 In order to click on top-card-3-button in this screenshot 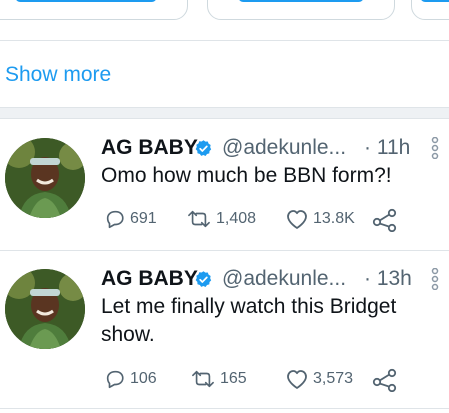, I will do `click(434, 1)`.